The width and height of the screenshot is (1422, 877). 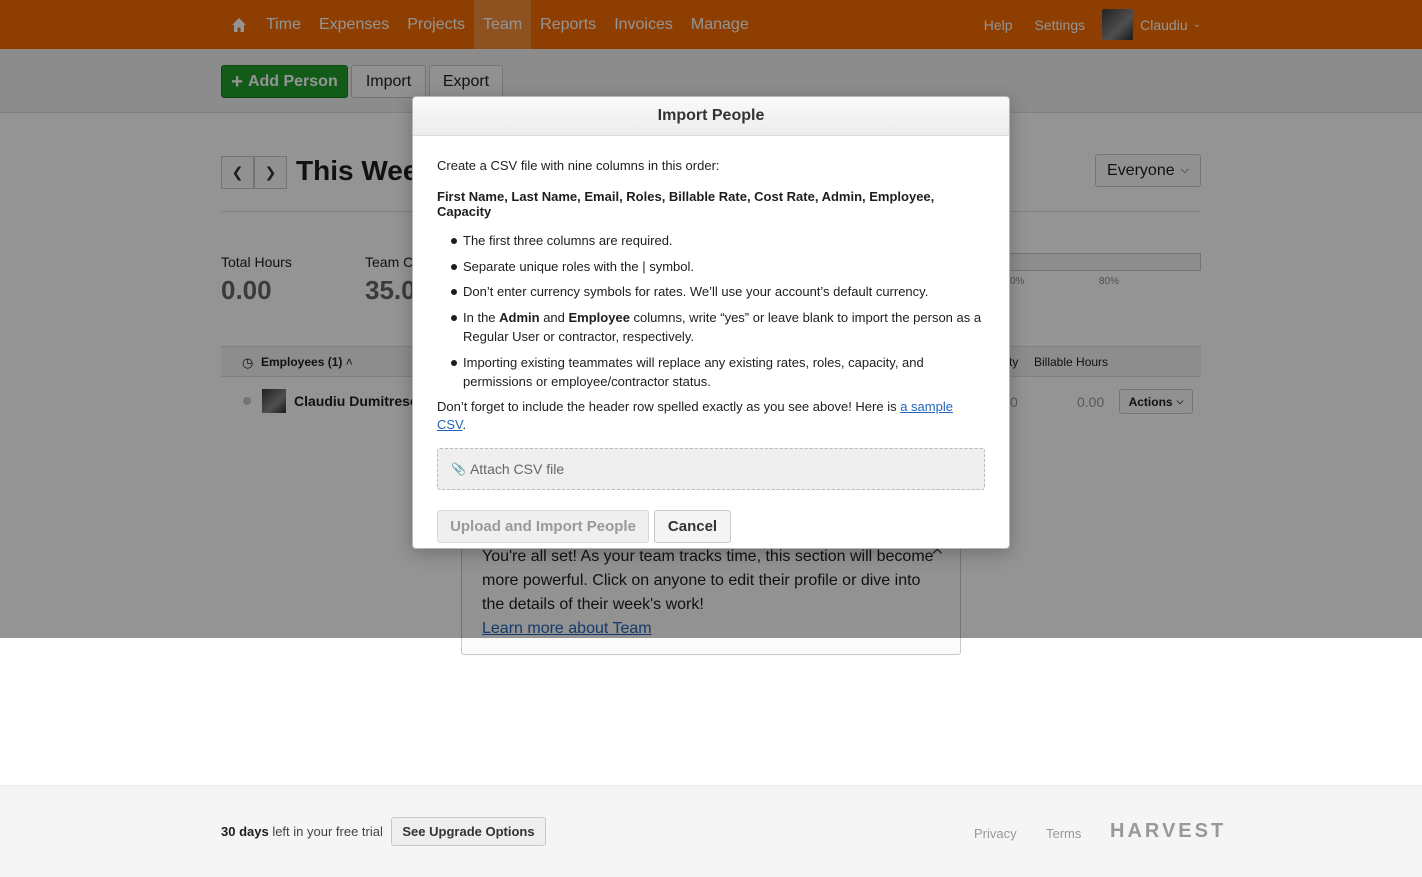 I want to click on trial-days: 30 days, so click(x=245, y=831).